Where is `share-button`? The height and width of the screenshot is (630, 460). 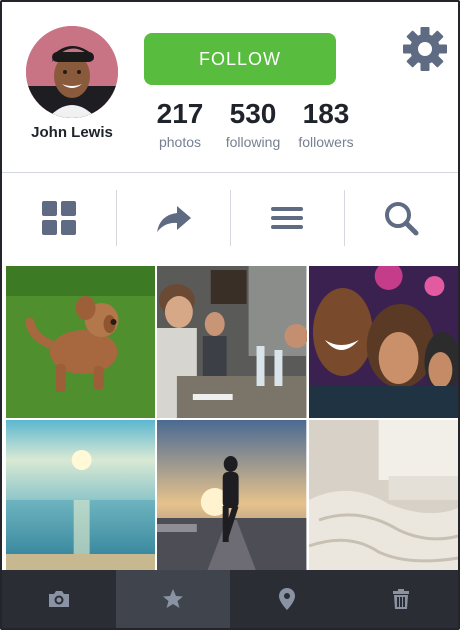
share-button is located at coordinates (173, 218).